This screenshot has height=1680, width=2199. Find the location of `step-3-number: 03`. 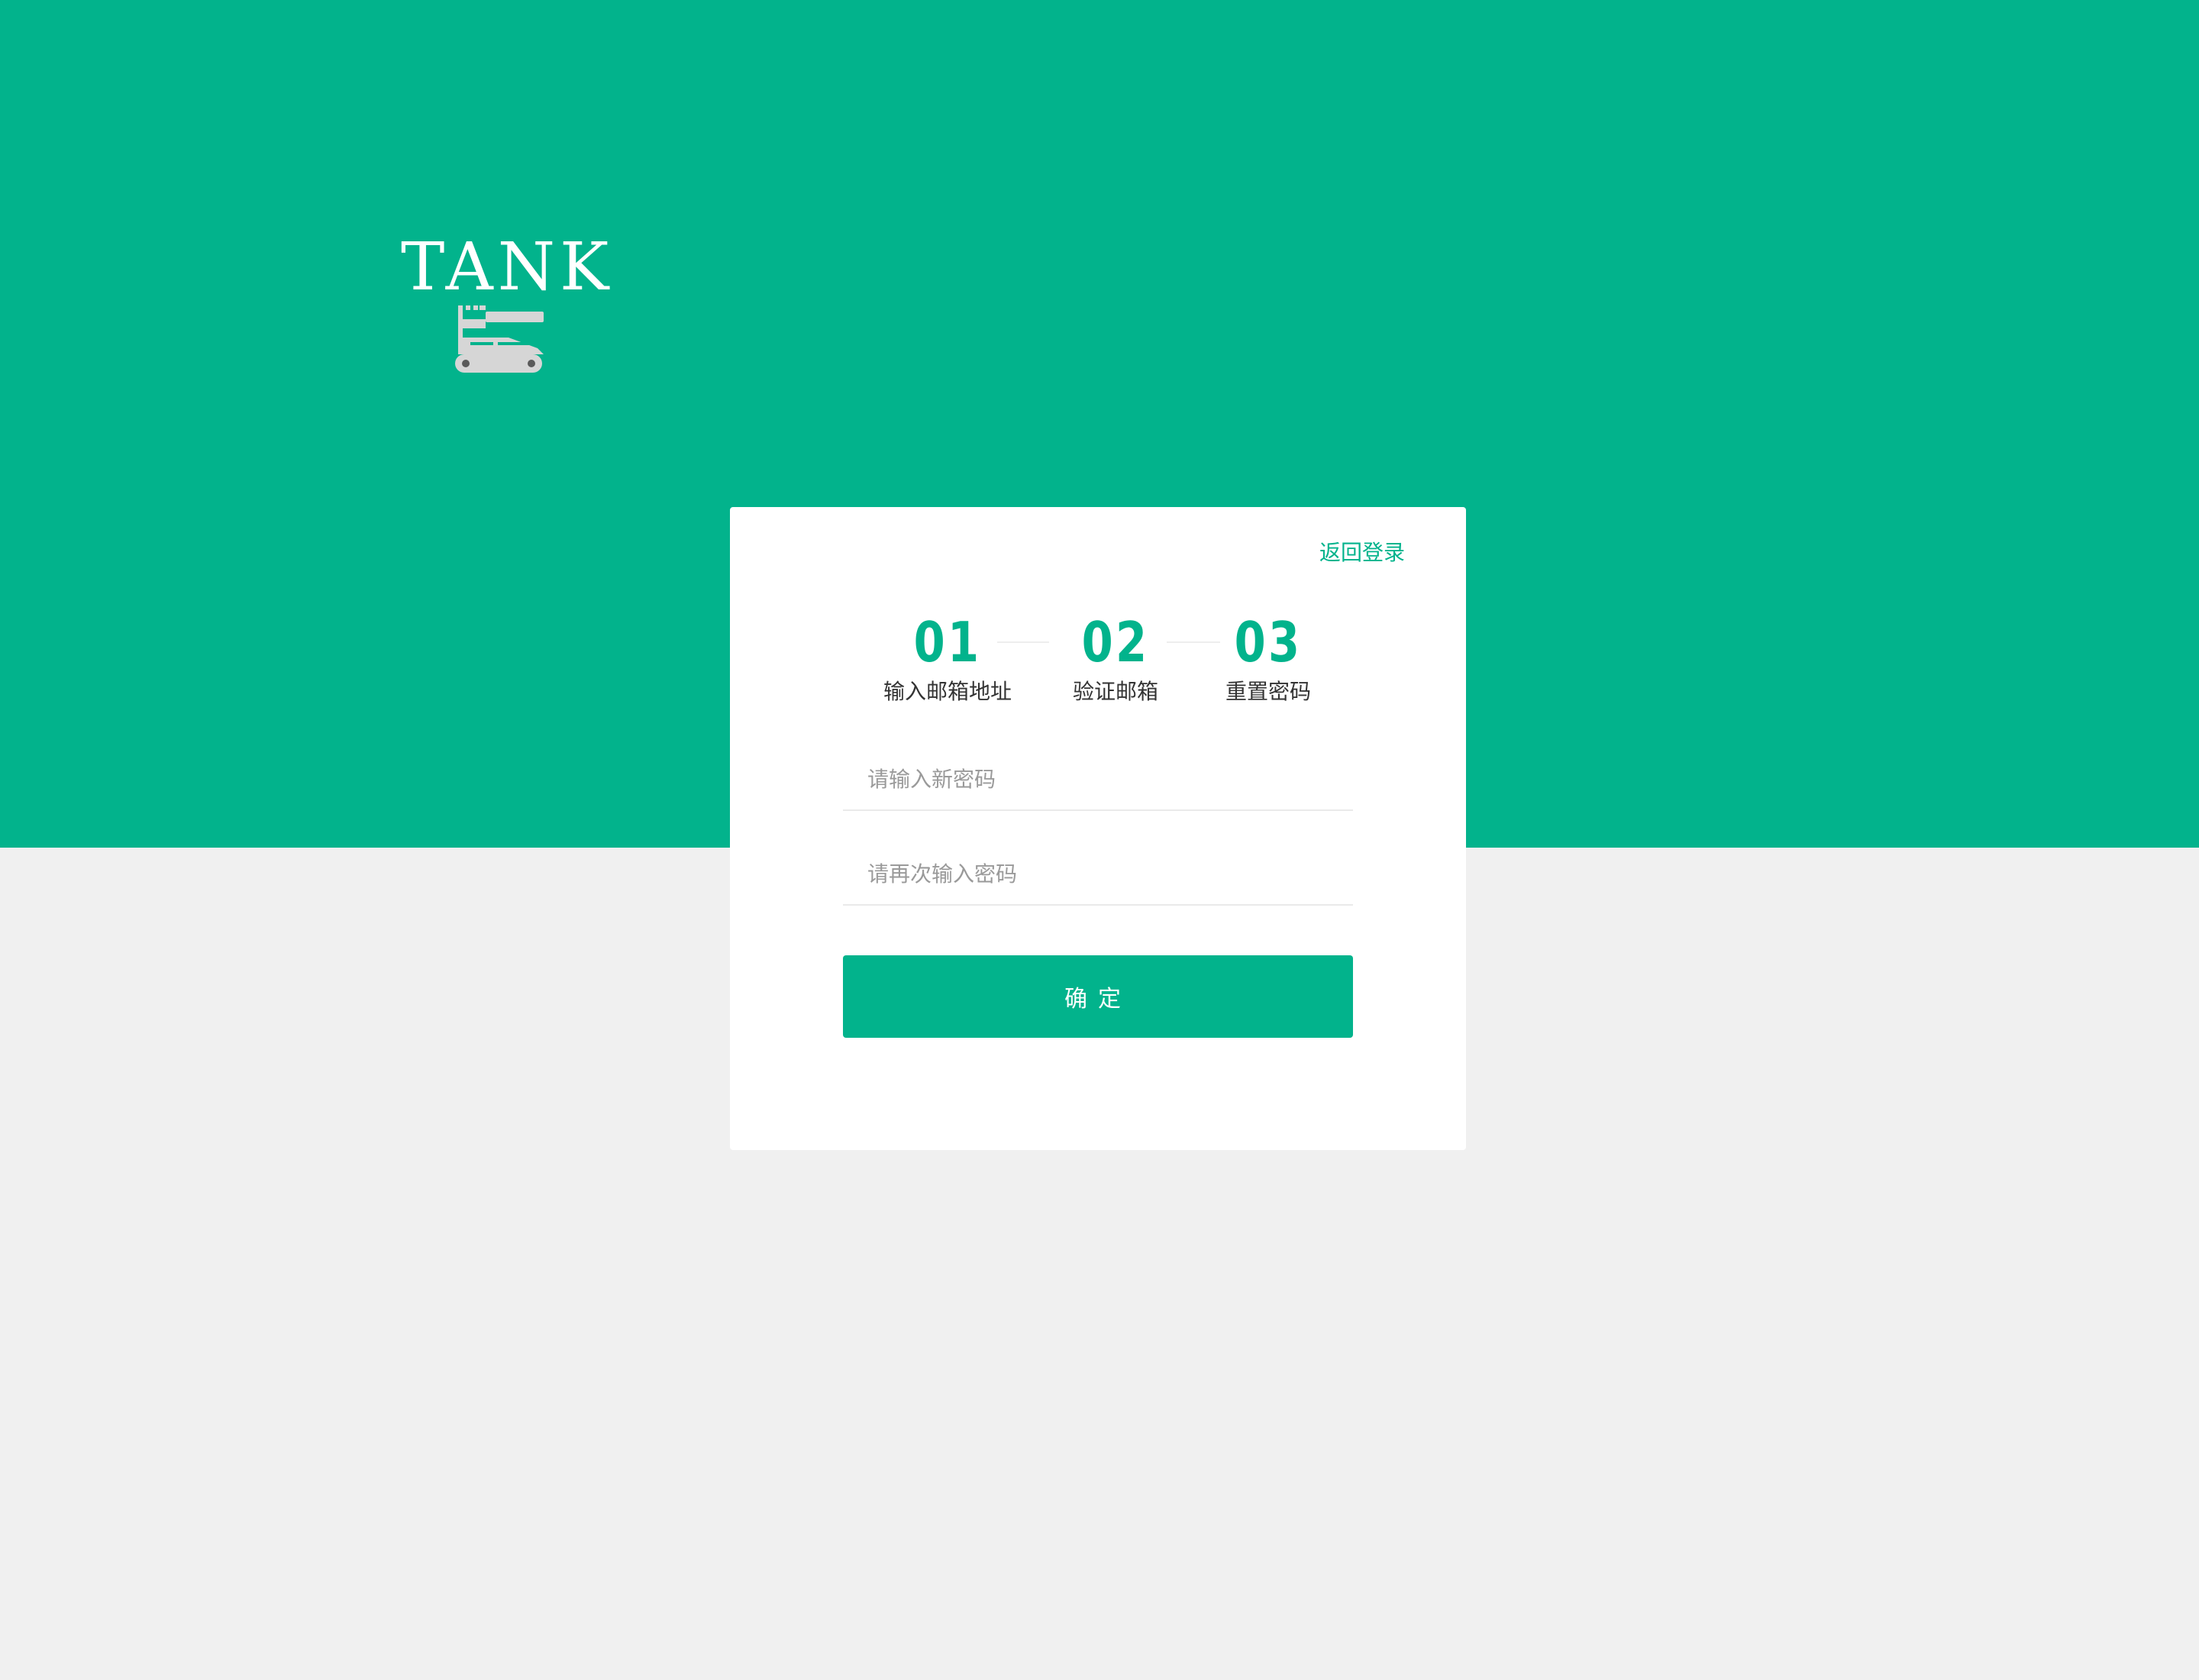

step-3-number: 03 is located at coordinates (1268, 642).